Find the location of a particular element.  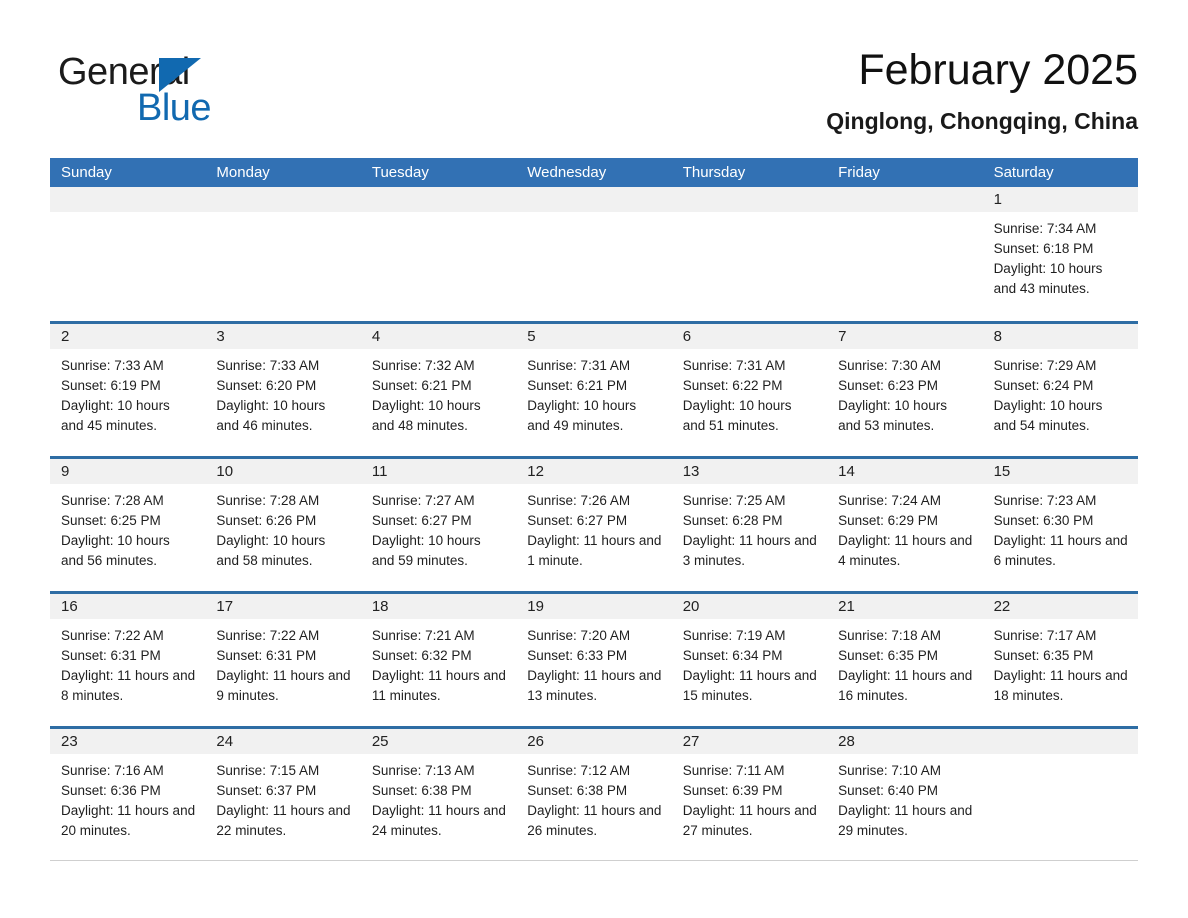

day-number: 19 is located at coordinates (594, 606).